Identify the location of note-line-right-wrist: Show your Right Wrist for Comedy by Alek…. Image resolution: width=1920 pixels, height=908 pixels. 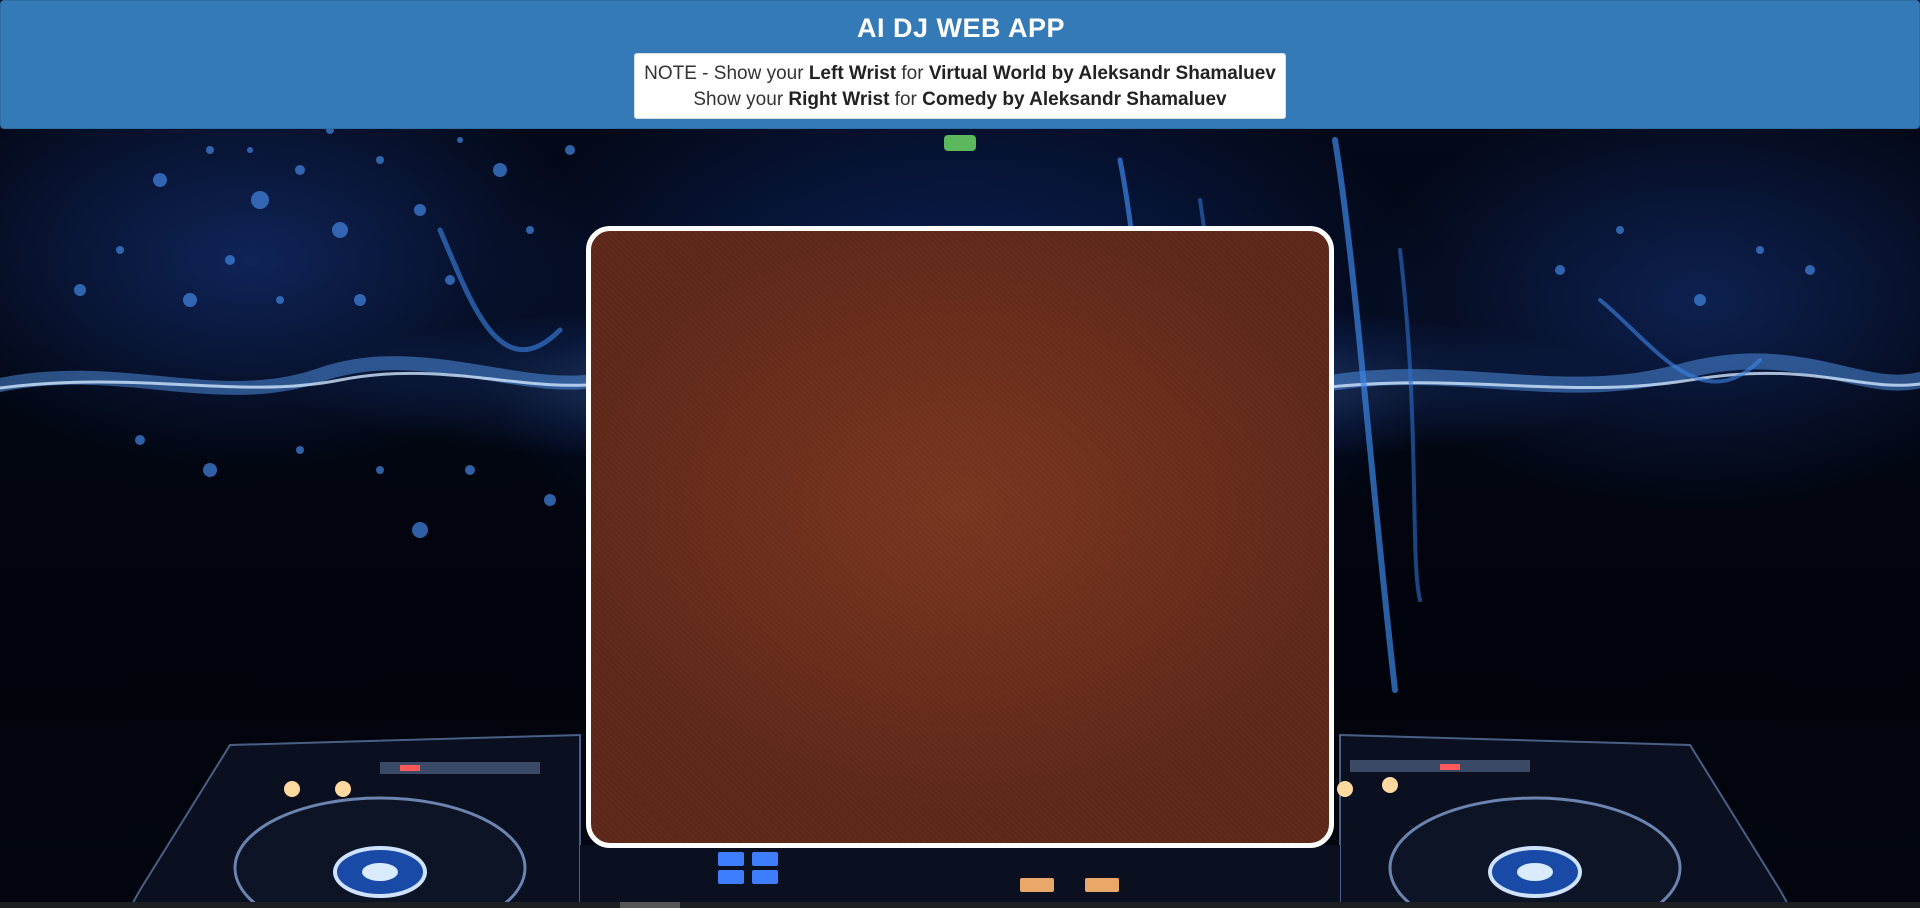
(960, 100).